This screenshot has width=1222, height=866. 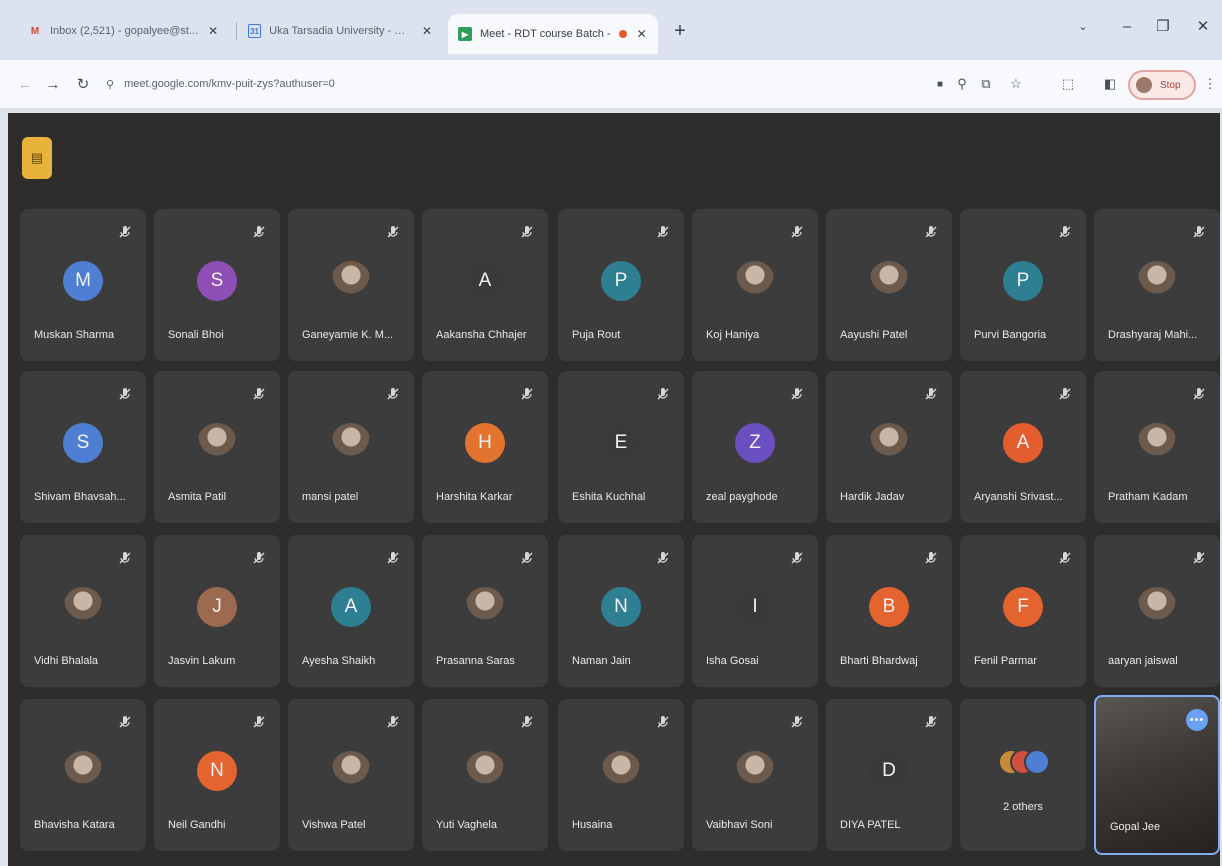 I want to click on avatar: E, so click(x=621, y=443).